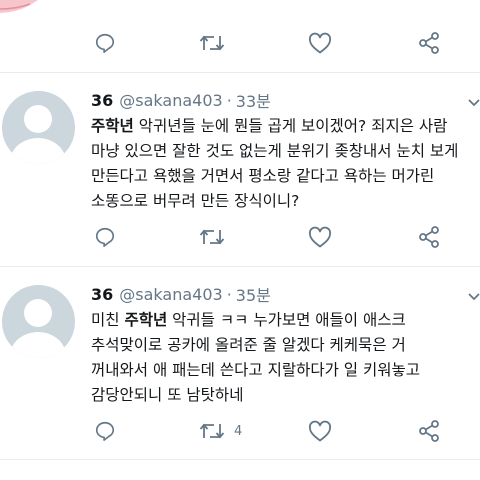 Image resolution: width=480 pixels, height=480 pixels. I want to click on tweet-actions: 4, so click(240, 431).